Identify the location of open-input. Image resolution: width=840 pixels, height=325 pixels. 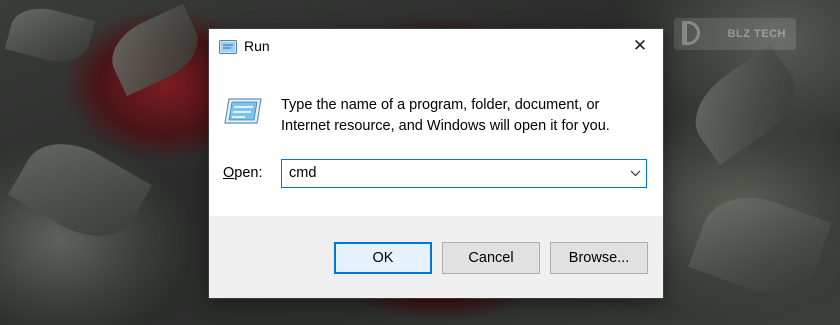
(454, 173).